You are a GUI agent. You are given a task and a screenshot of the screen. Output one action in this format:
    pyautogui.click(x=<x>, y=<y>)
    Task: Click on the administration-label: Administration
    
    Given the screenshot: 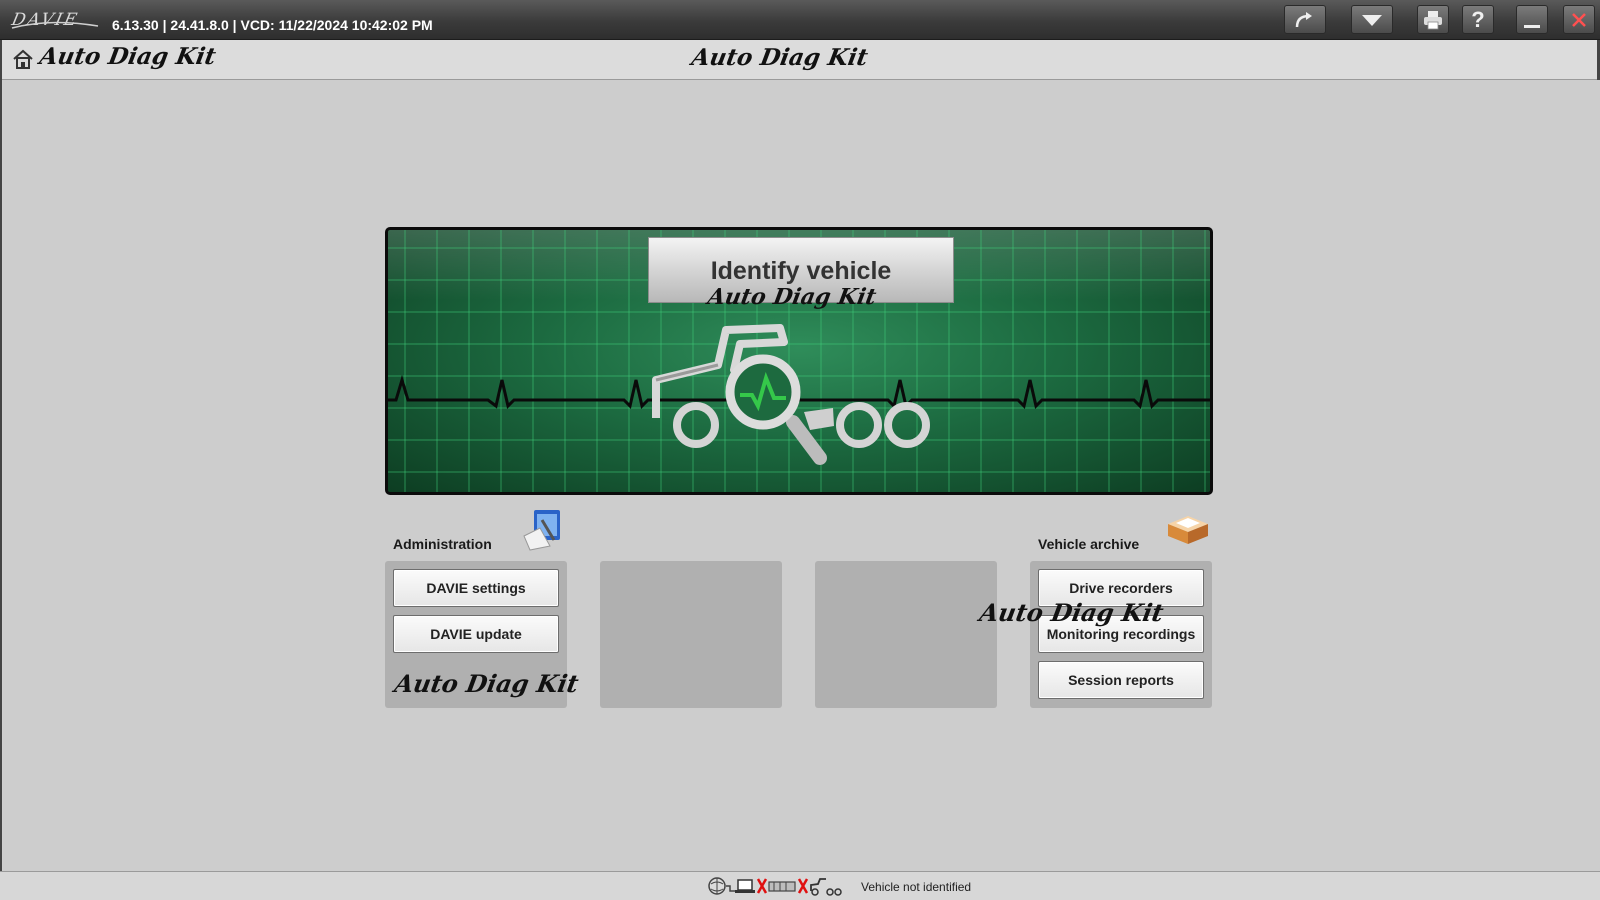 What is the action you would take?
    pyautogui.click(x=442, y=544)
    